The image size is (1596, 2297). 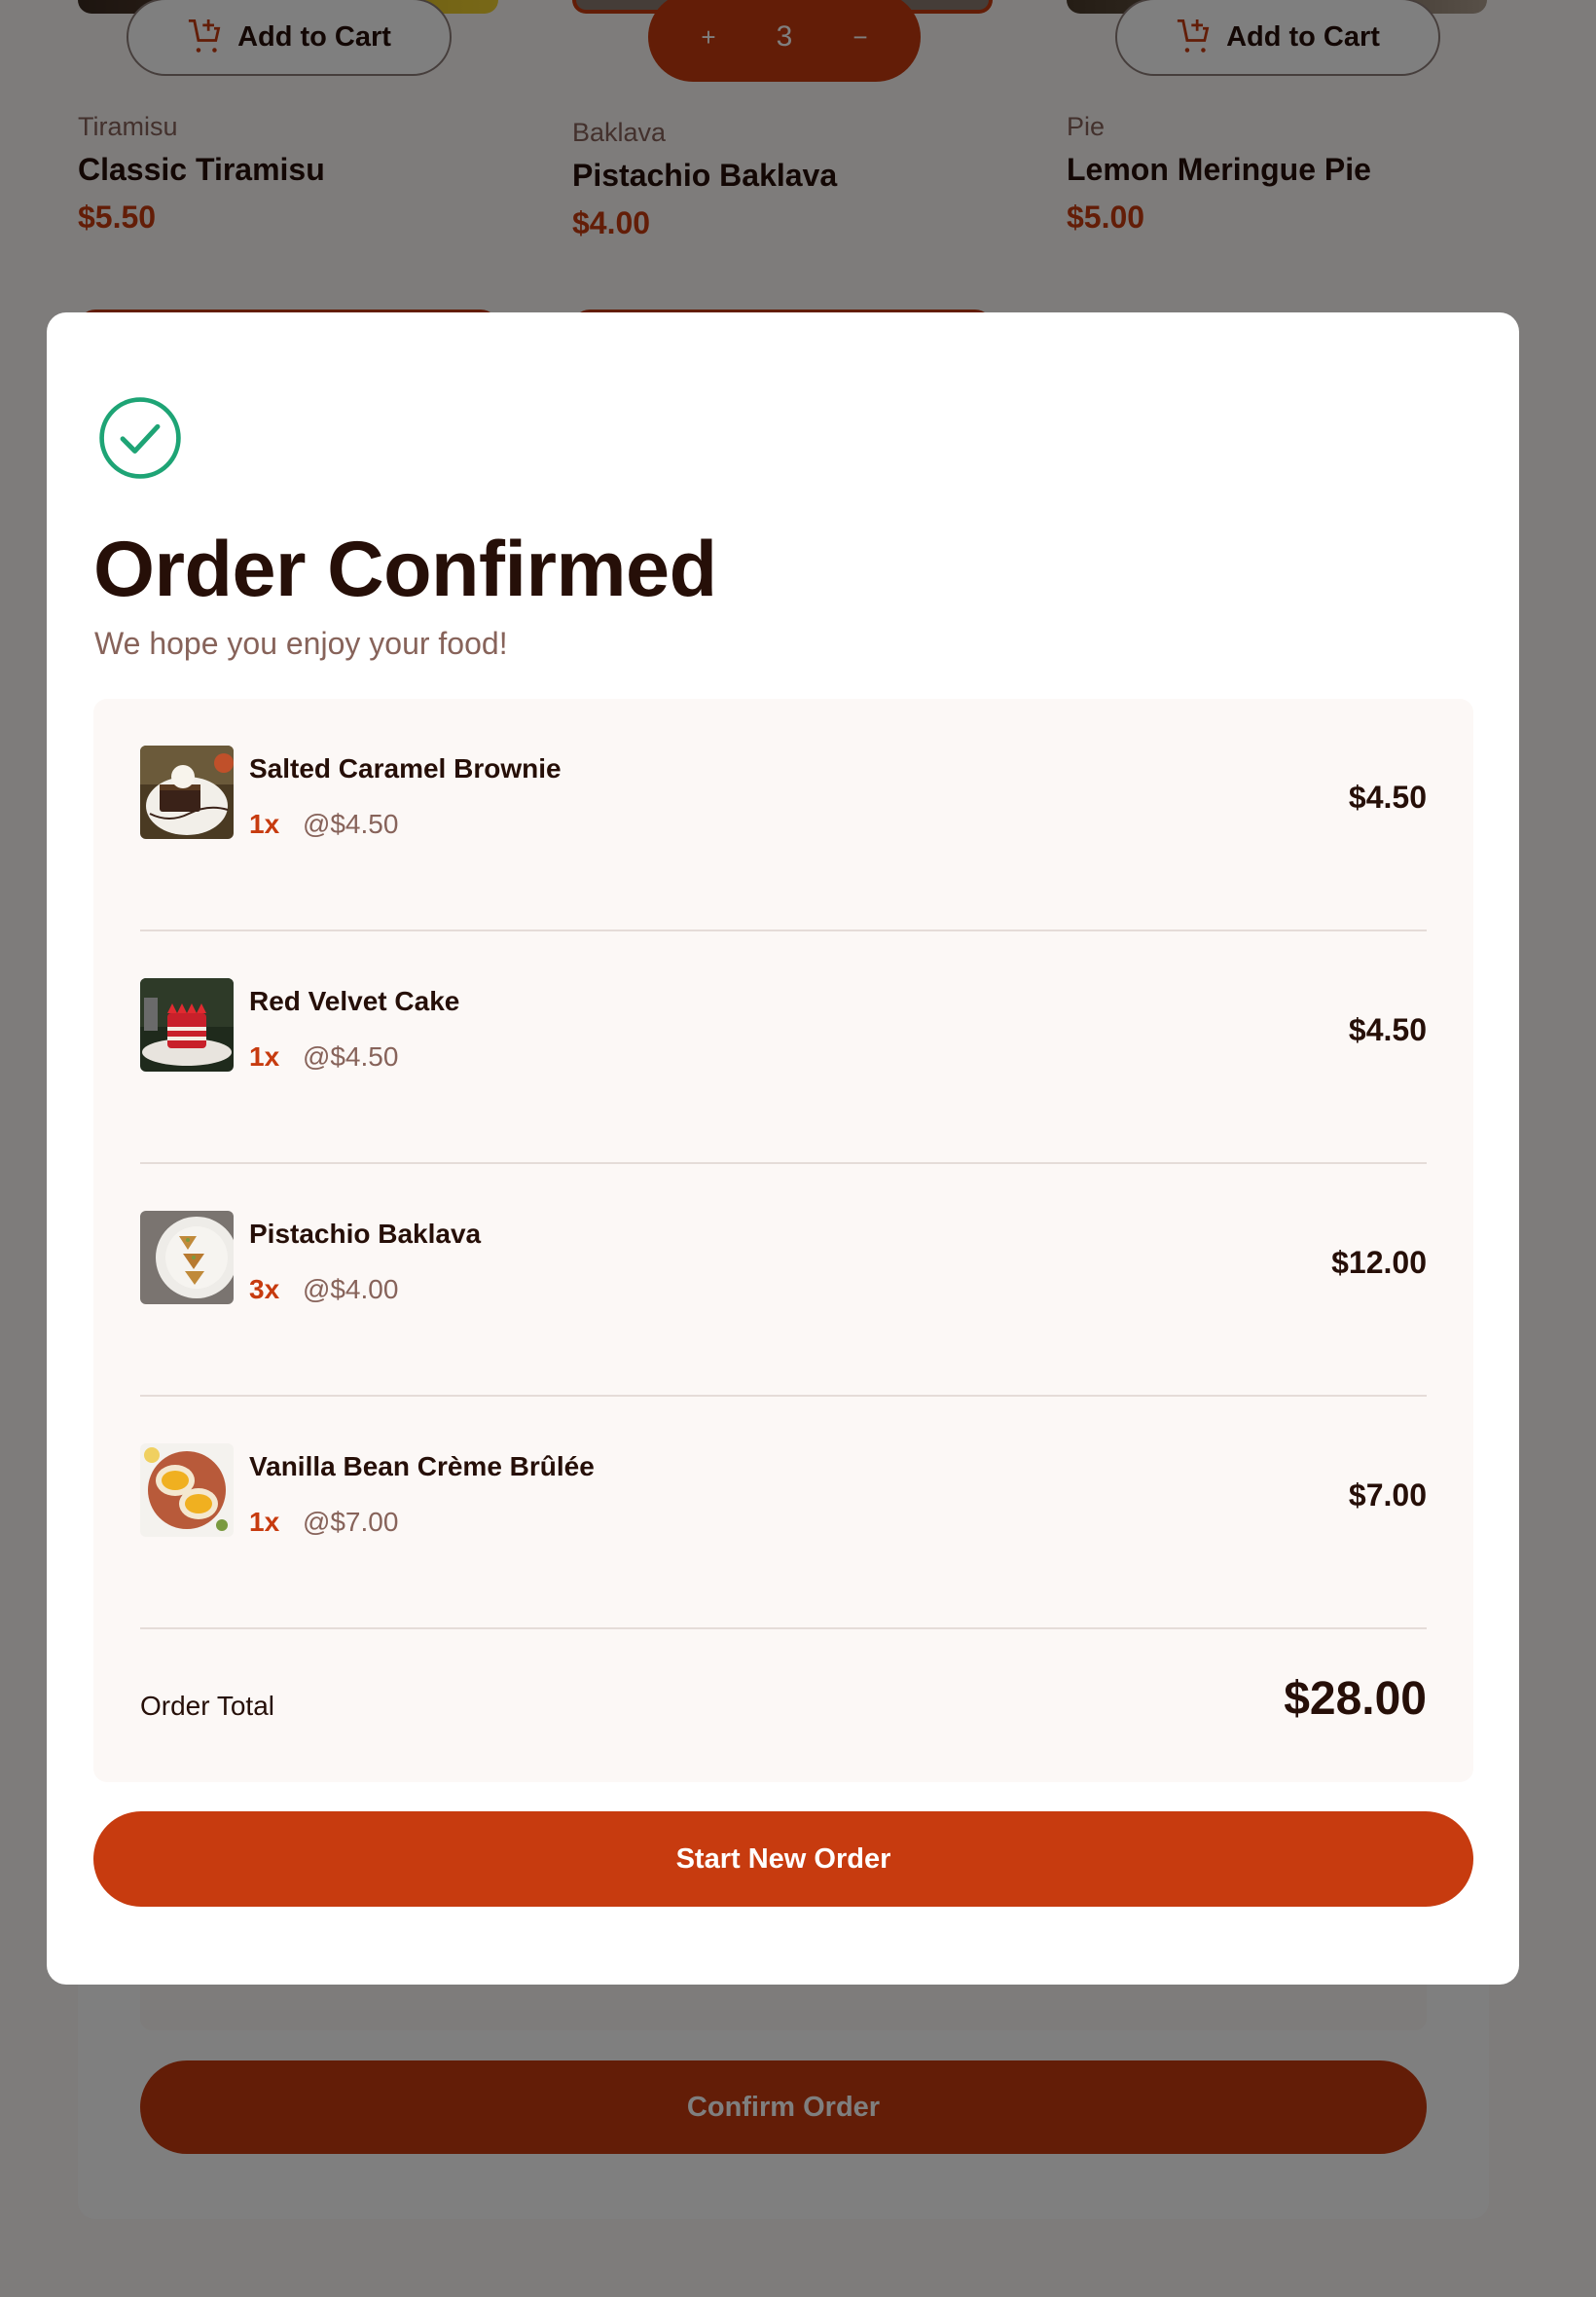 What do you see at coordinates (783, 1047) in the screenshot?
I see `order-item: Red Velvet Cake 1x @$4.50 $4.50` at bounding box center [783, 1047].